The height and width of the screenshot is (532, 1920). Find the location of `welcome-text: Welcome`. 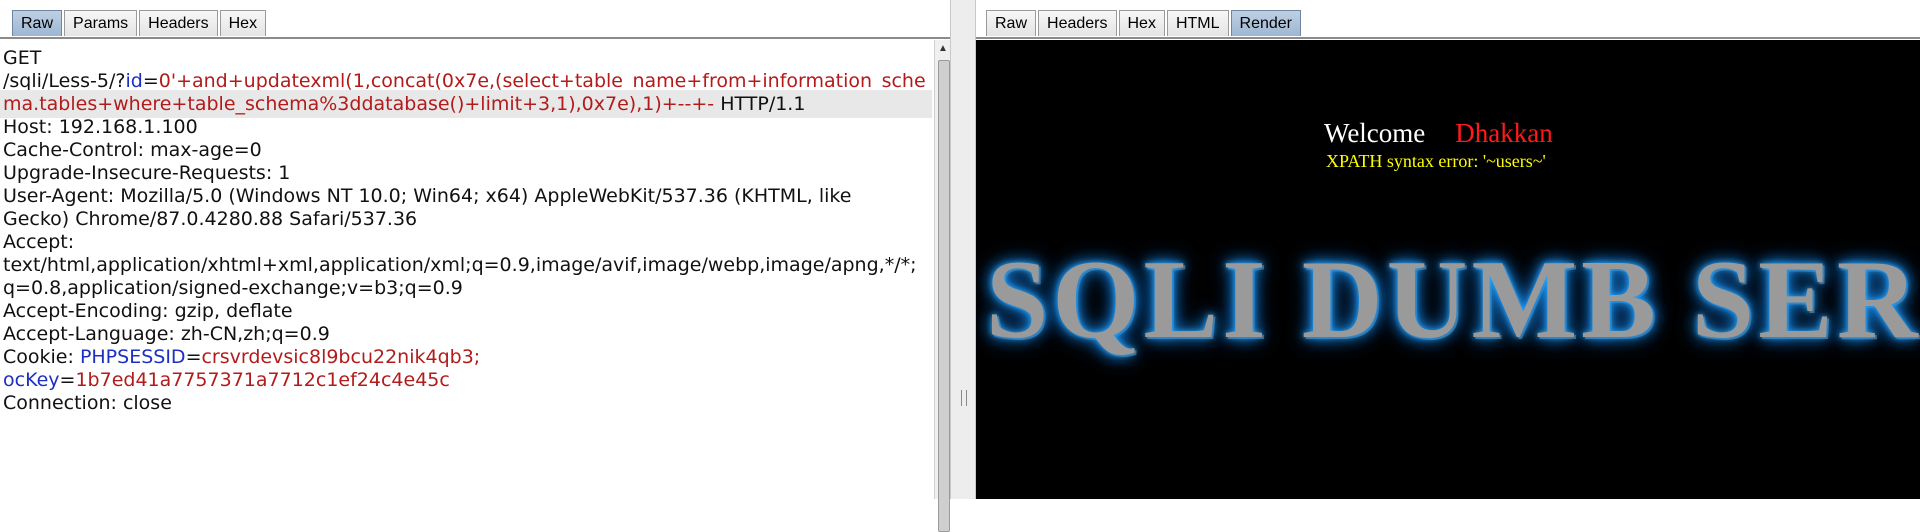

welcome-text: Welcome is located at coordinates (1375, 133).